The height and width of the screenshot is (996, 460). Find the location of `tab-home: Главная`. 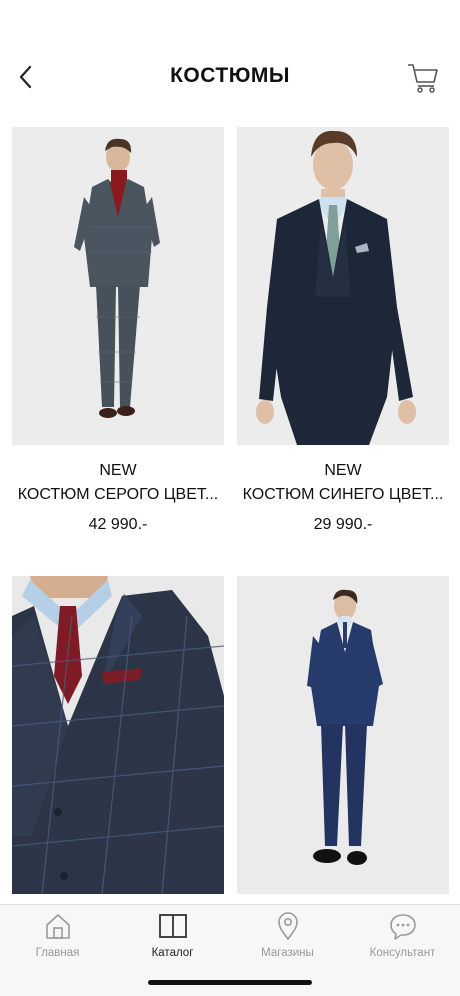

tab-home: Главная is located at coordinates (57, 935).